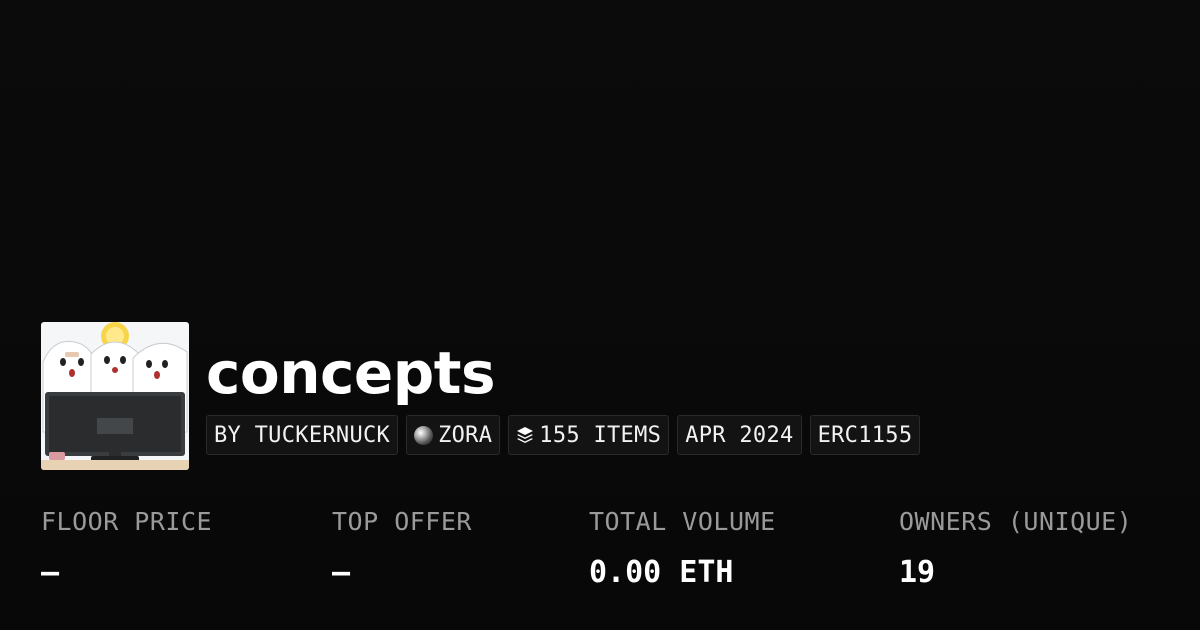 The height and width of the screenshot is (630, 1200). I want to click on total-volume-value: 0.00 ETH, so click(661, 572).